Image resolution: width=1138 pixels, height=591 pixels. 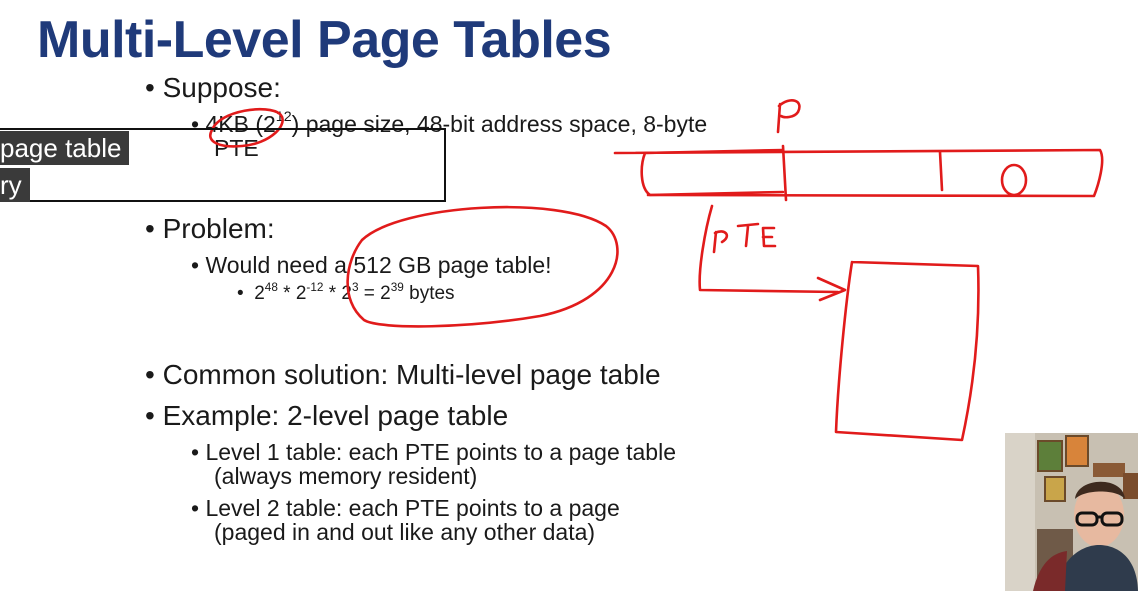 I want to click on ink-arrow-line, so click(x=769, y=249).